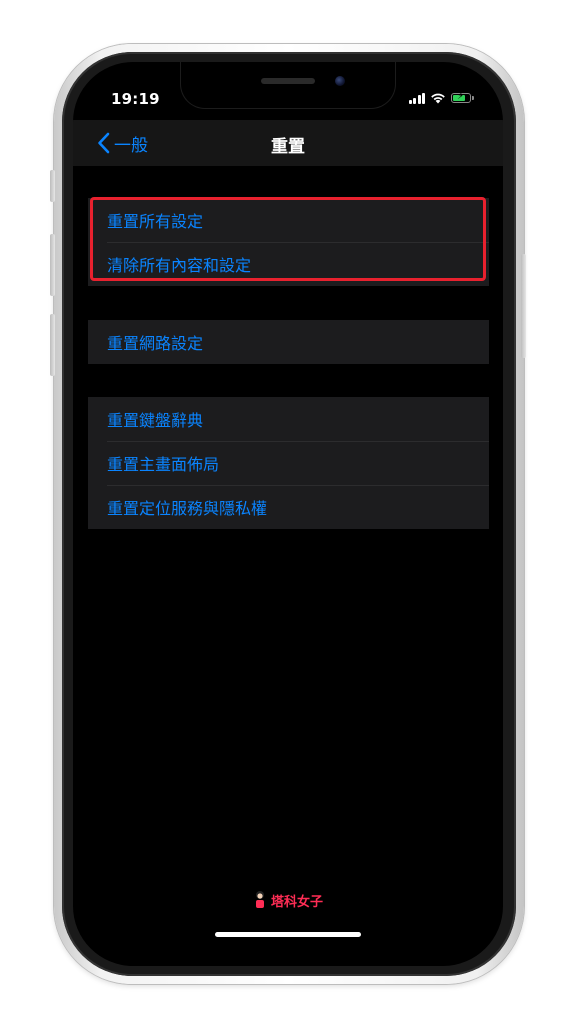  I want to click on status-icons: ⚡, so click(441, 98).